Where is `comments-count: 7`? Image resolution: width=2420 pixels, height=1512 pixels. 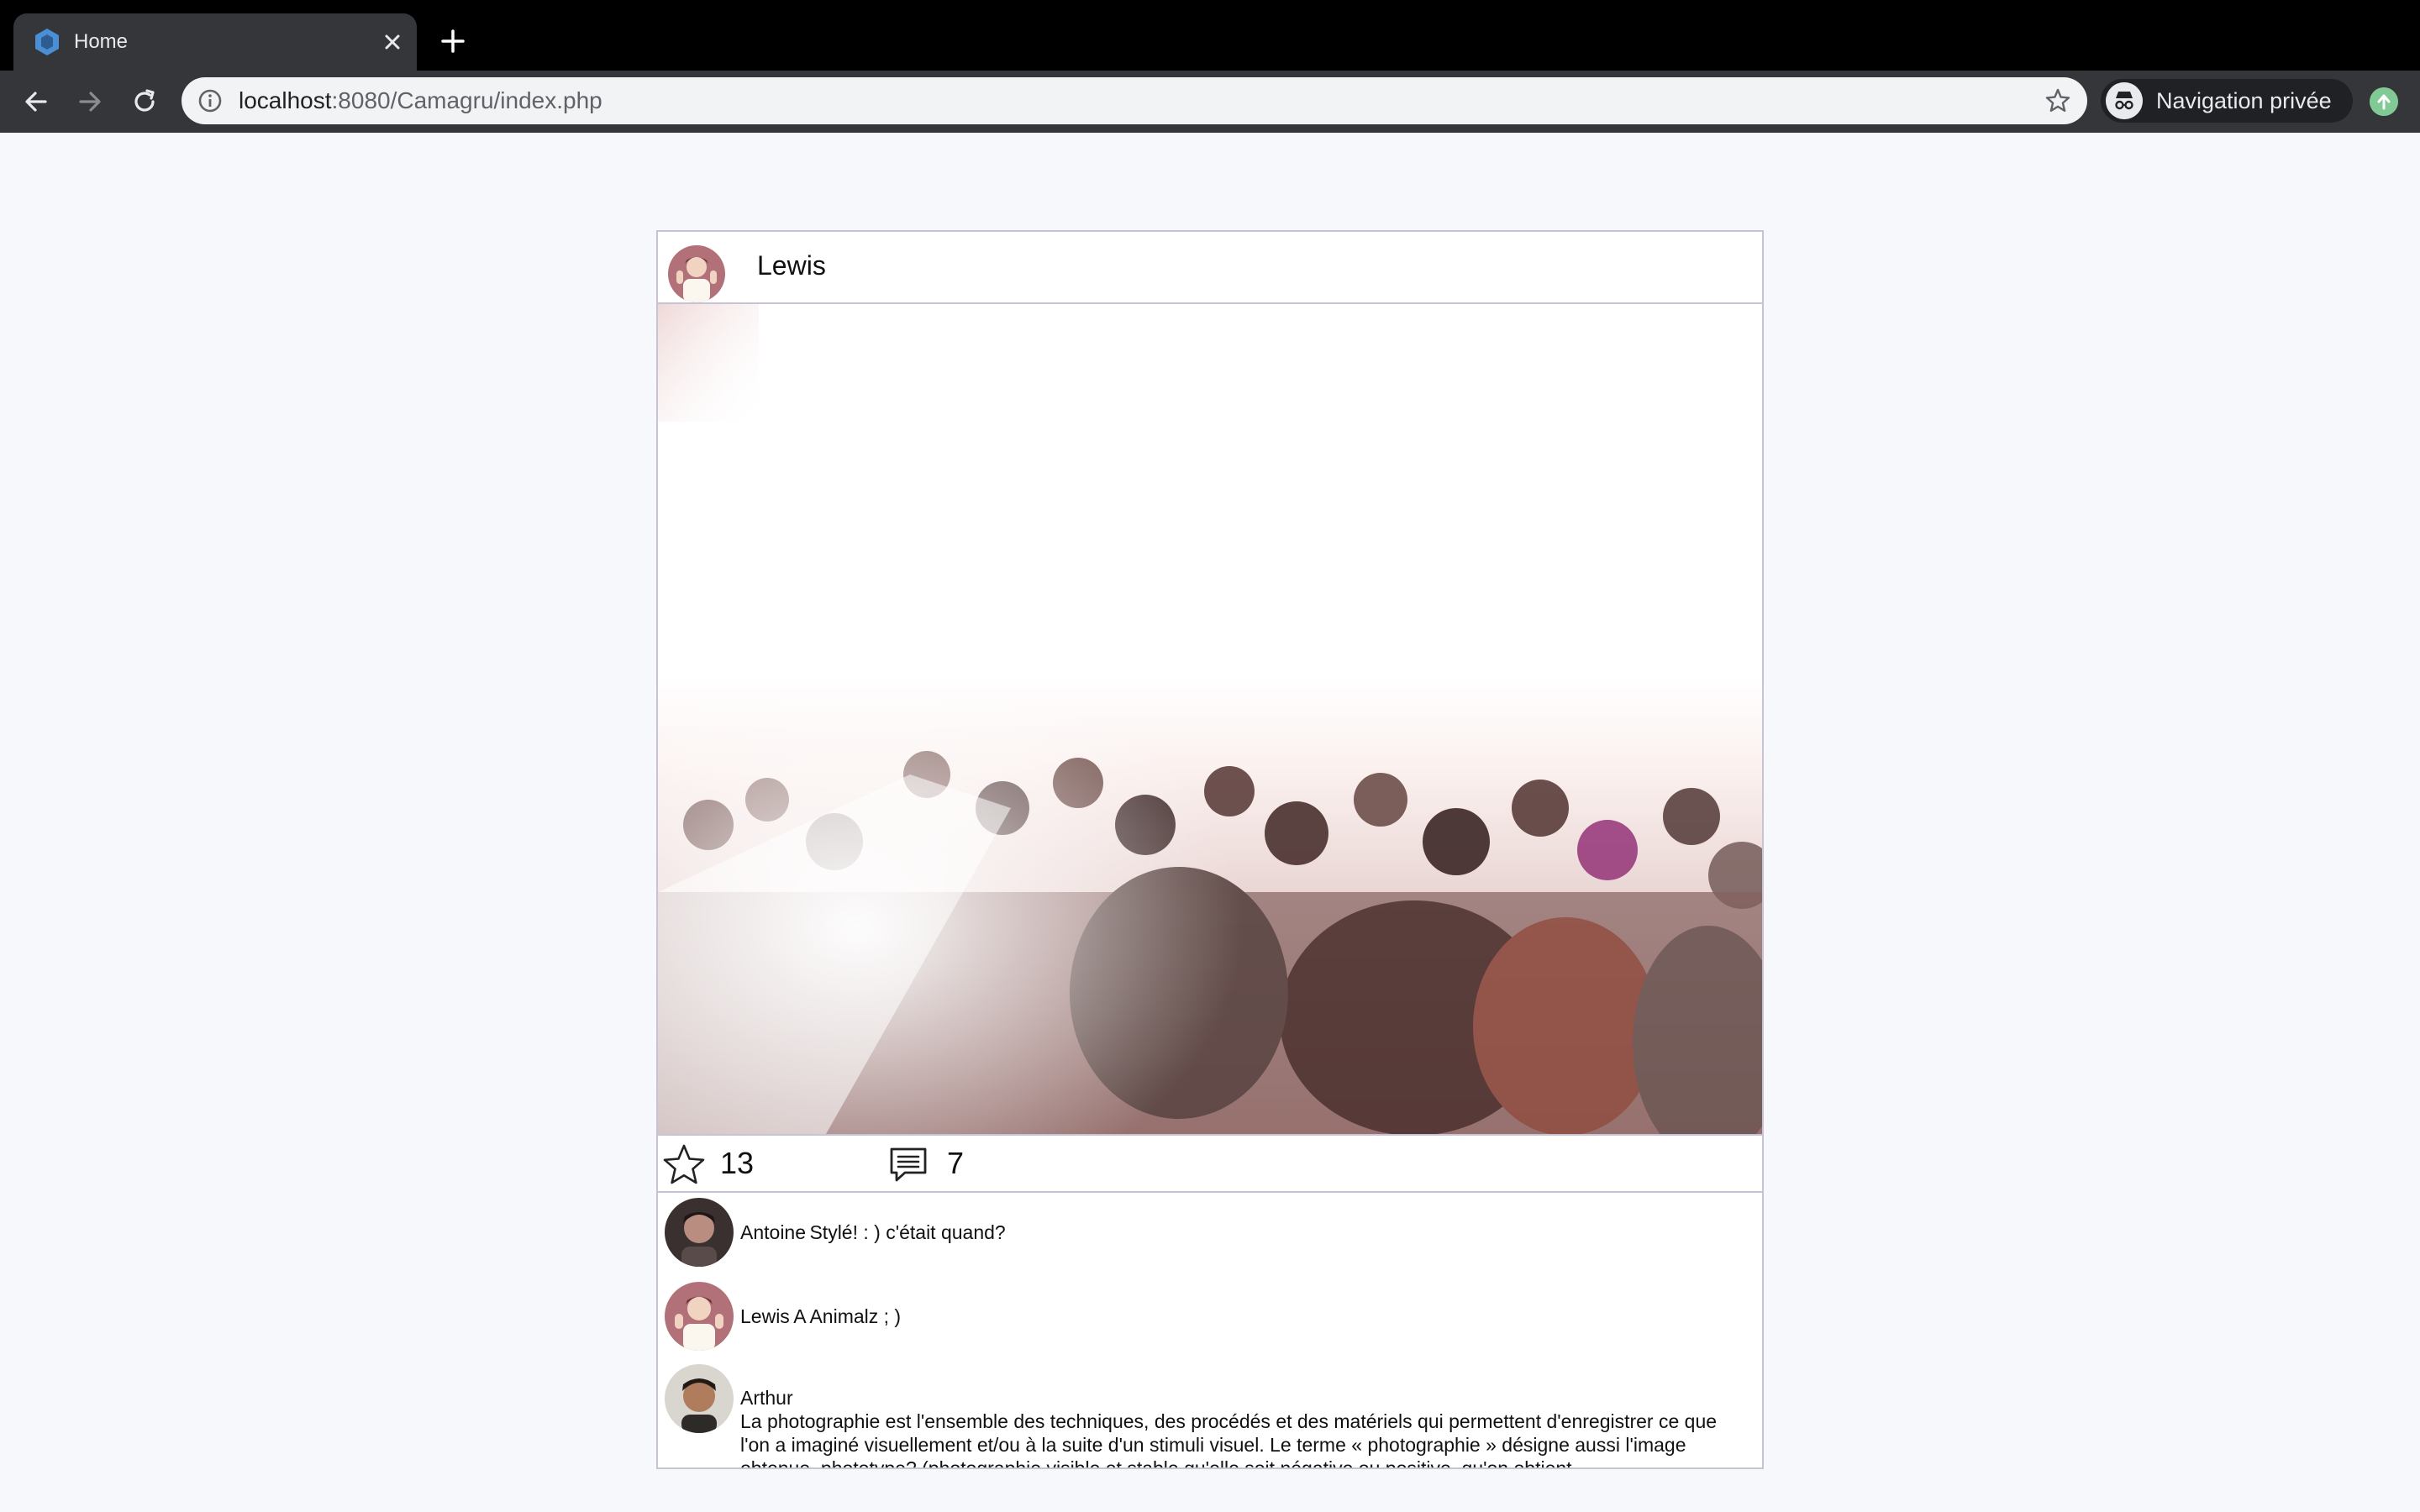 comments-count: 7 is located at coordinates (956, 1163).